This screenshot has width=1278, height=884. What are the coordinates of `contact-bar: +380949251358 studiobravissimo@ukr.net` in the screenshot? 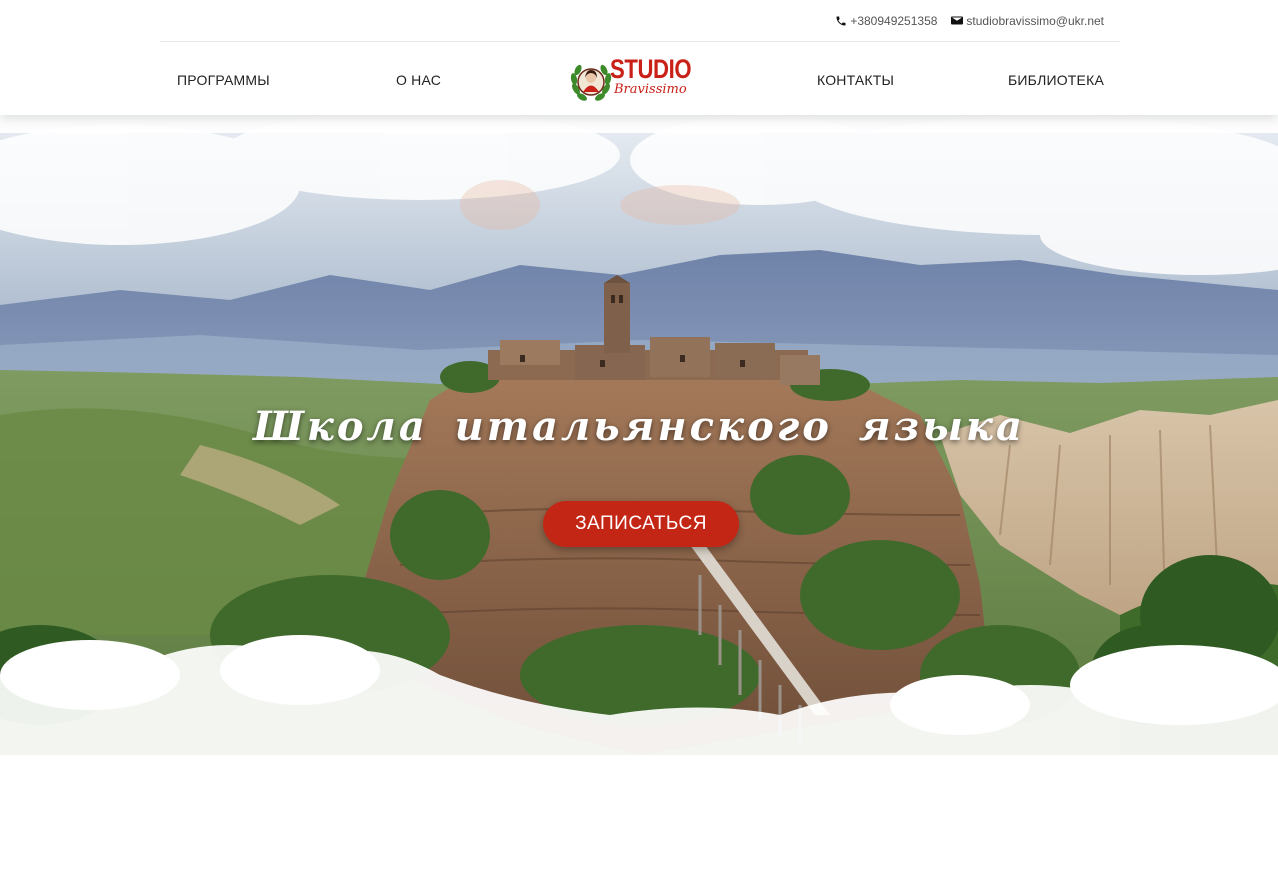 It's located at (640, 21).